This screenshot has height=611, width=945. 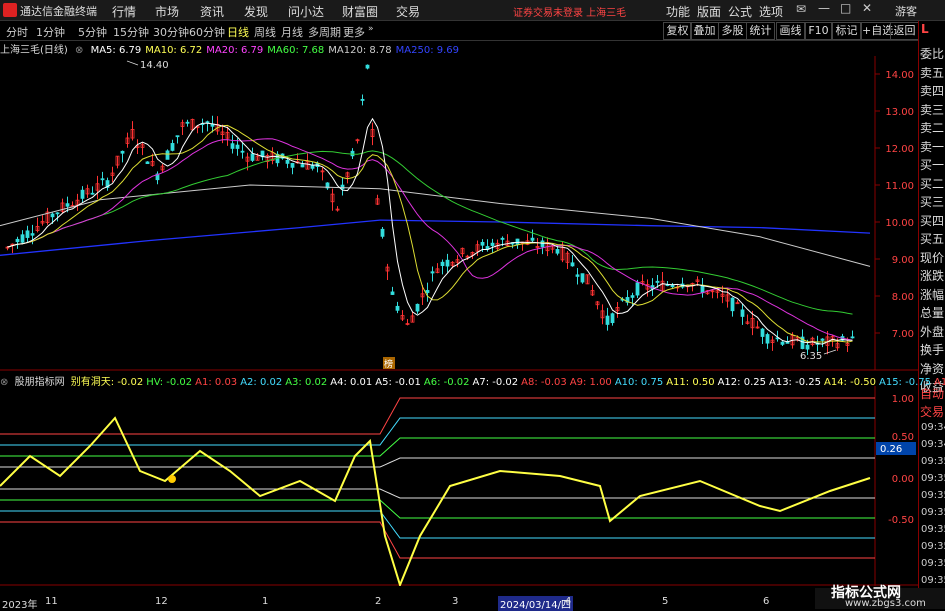 What do you see at coordinates (677, 31) in the screenshot?
I see `restore-rights-button: 复权` at bounding box center [677, 31].